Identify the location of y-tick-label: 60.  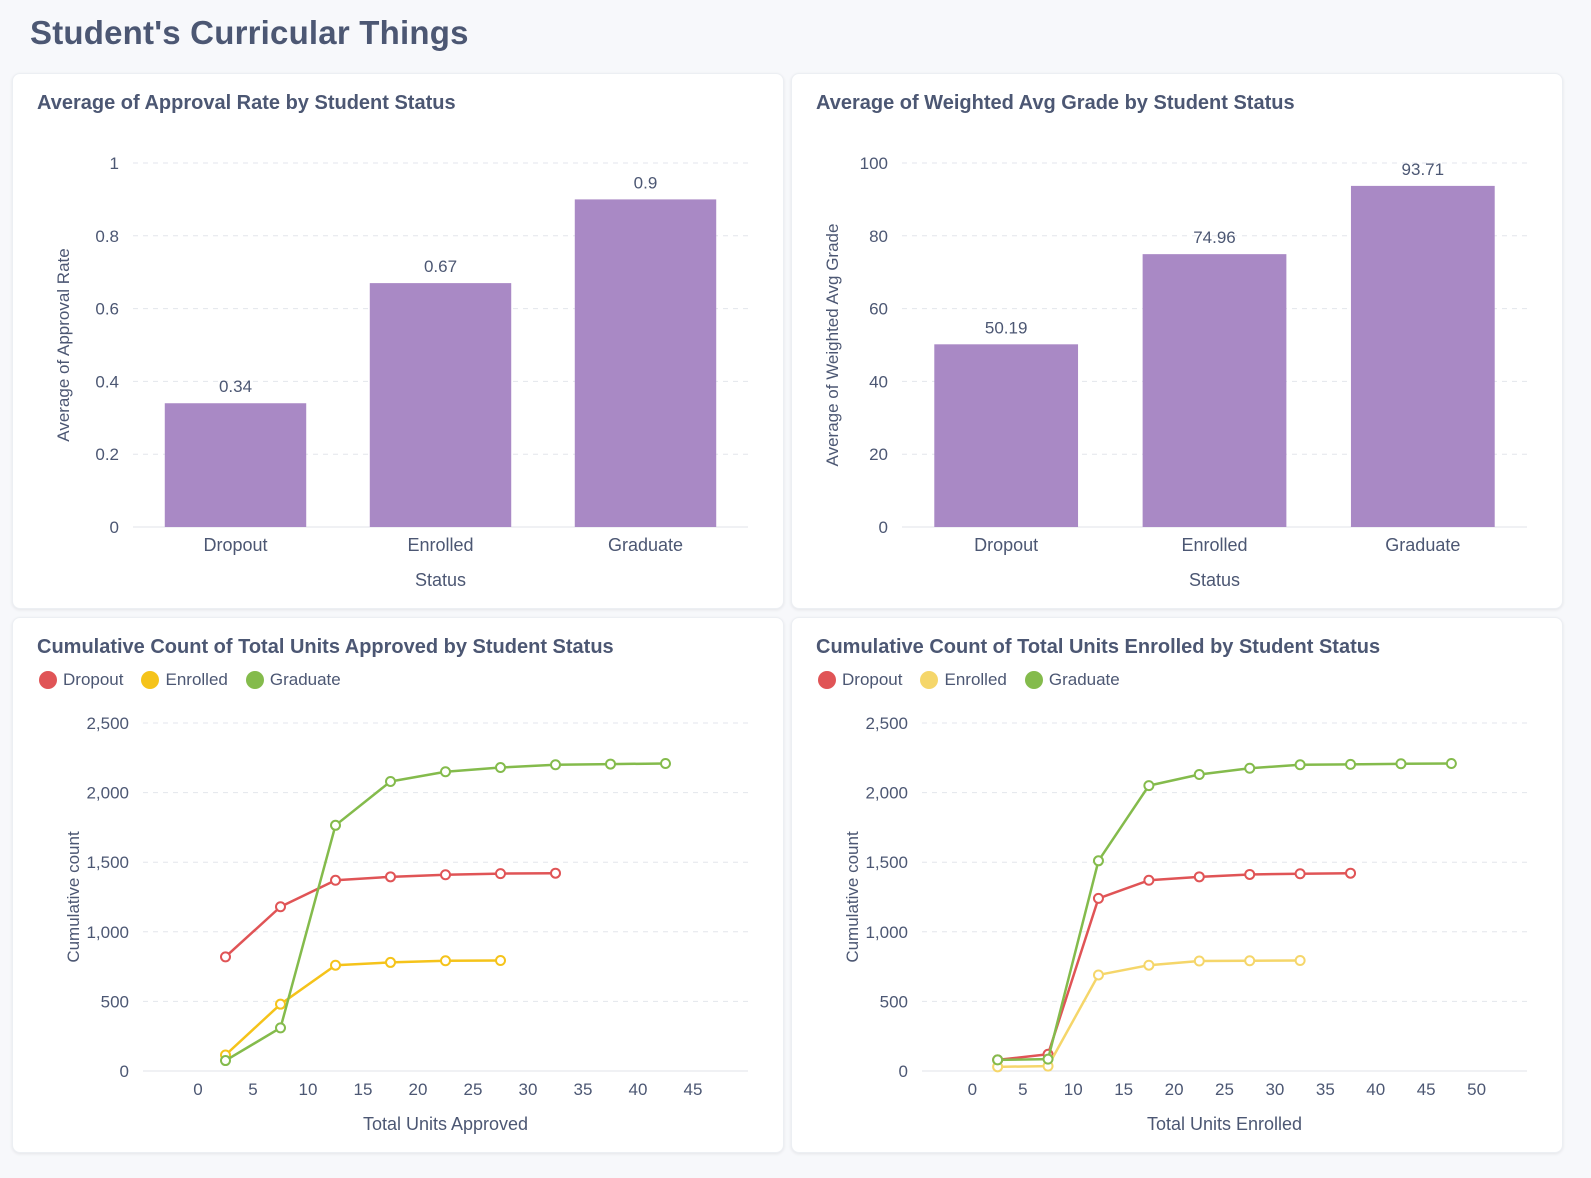
(878, 309).